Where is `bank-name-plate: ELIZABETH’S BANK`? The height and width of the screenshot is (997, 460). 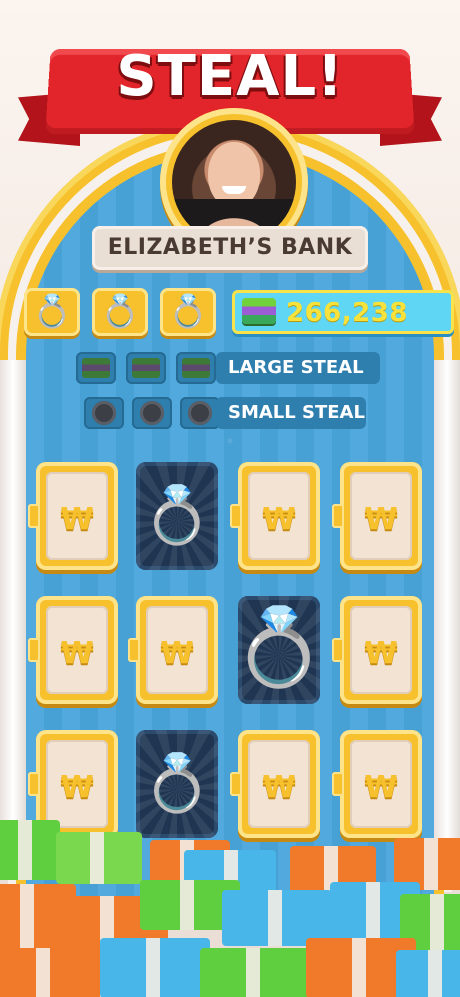 bank-name-plate: ELIZABETH’S BANK is located at coordinates (230, 248).